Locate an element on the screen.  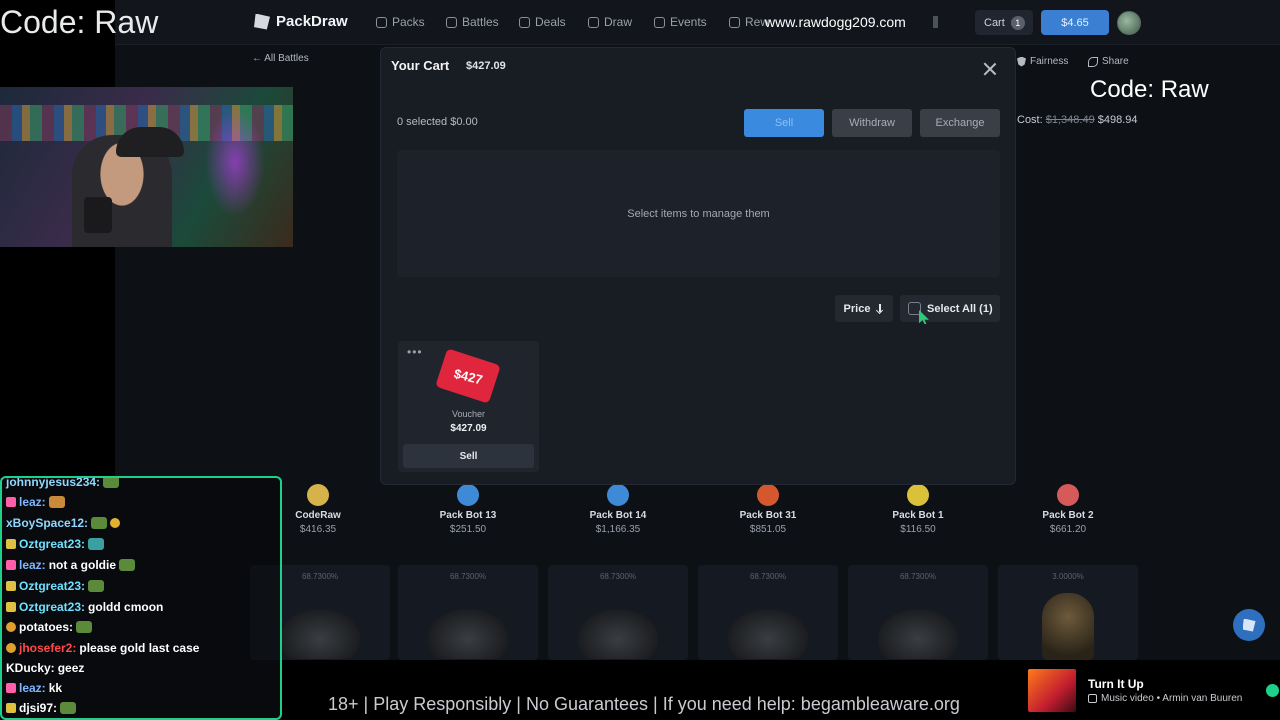
nav-label: Battles is located at coordinates (480, 22).